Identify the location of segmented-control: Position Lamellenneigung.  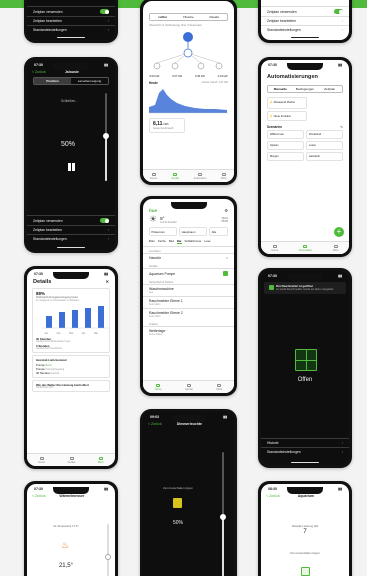
(71, 81).